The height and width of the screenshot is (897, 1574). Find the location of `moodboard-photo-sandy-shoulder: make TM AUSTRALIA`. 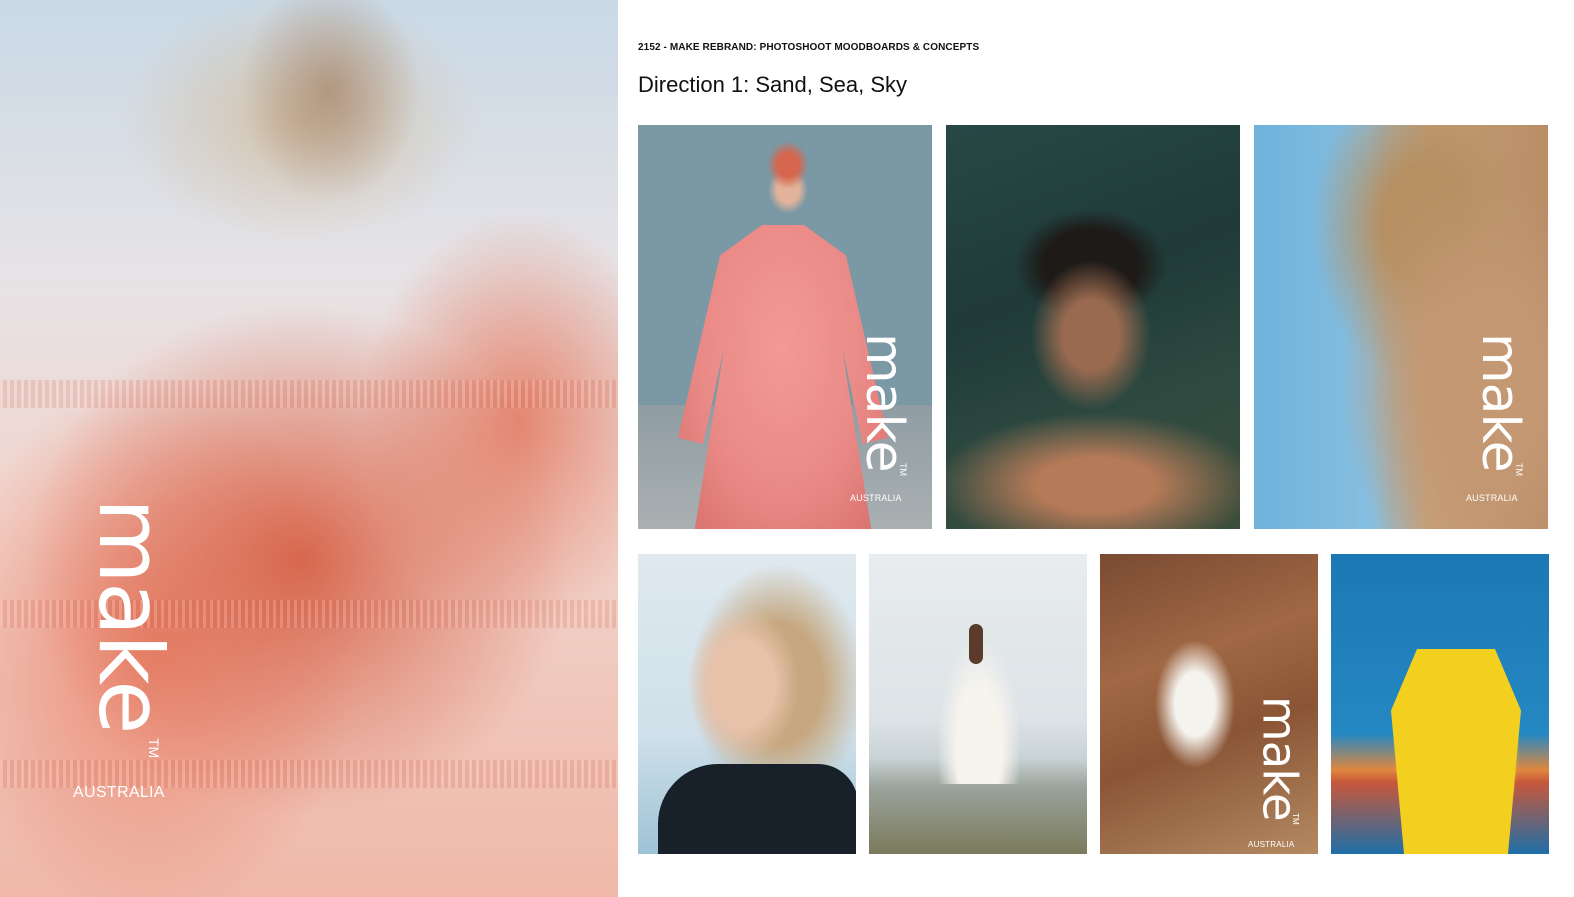

moodboard-photo-sandy-shoulder: make TM AUSTRALIA is located at coordinates (1401, 327).